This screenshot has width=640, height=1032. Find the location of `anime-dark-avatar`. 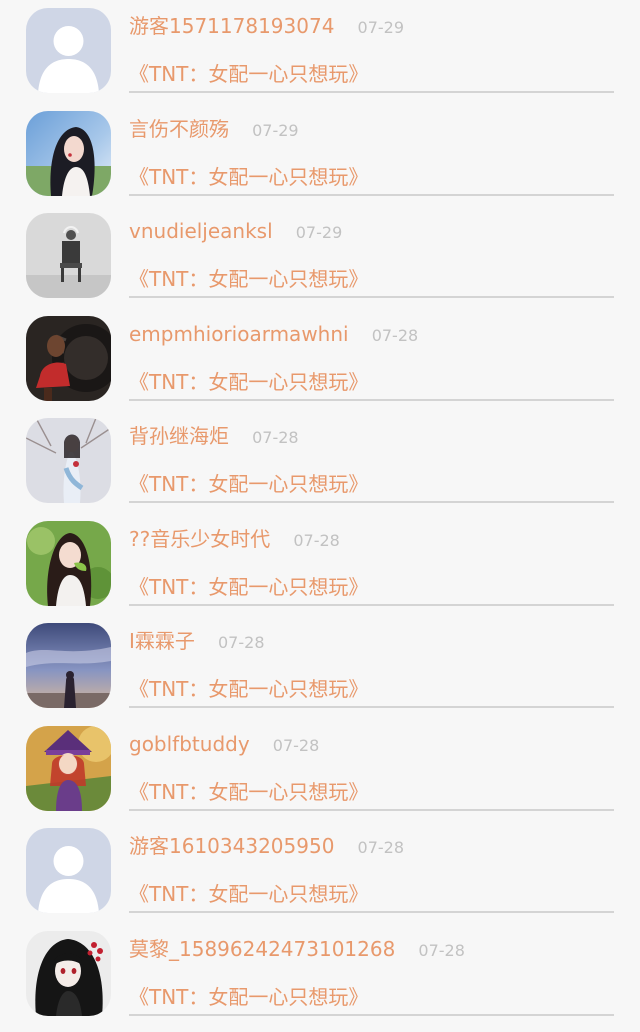

anime-dark-avatar is located at coordinates (68, 973).